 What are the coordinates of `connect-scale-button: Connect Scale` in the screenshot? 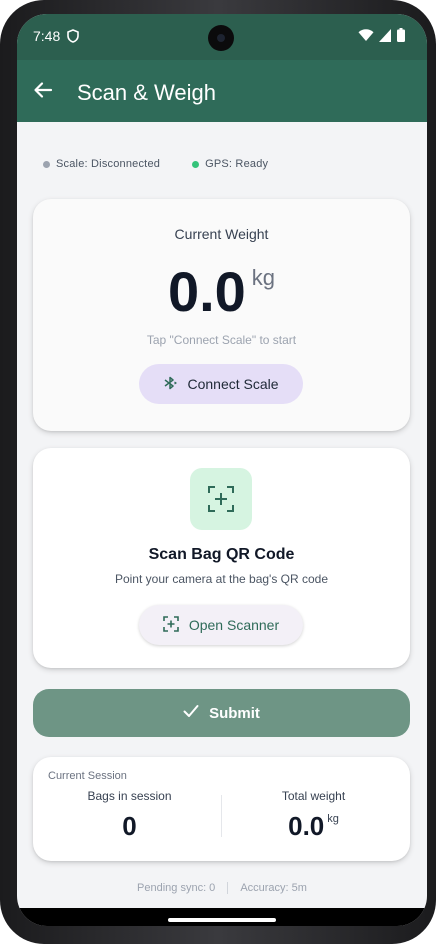 It's located at (221, 384).